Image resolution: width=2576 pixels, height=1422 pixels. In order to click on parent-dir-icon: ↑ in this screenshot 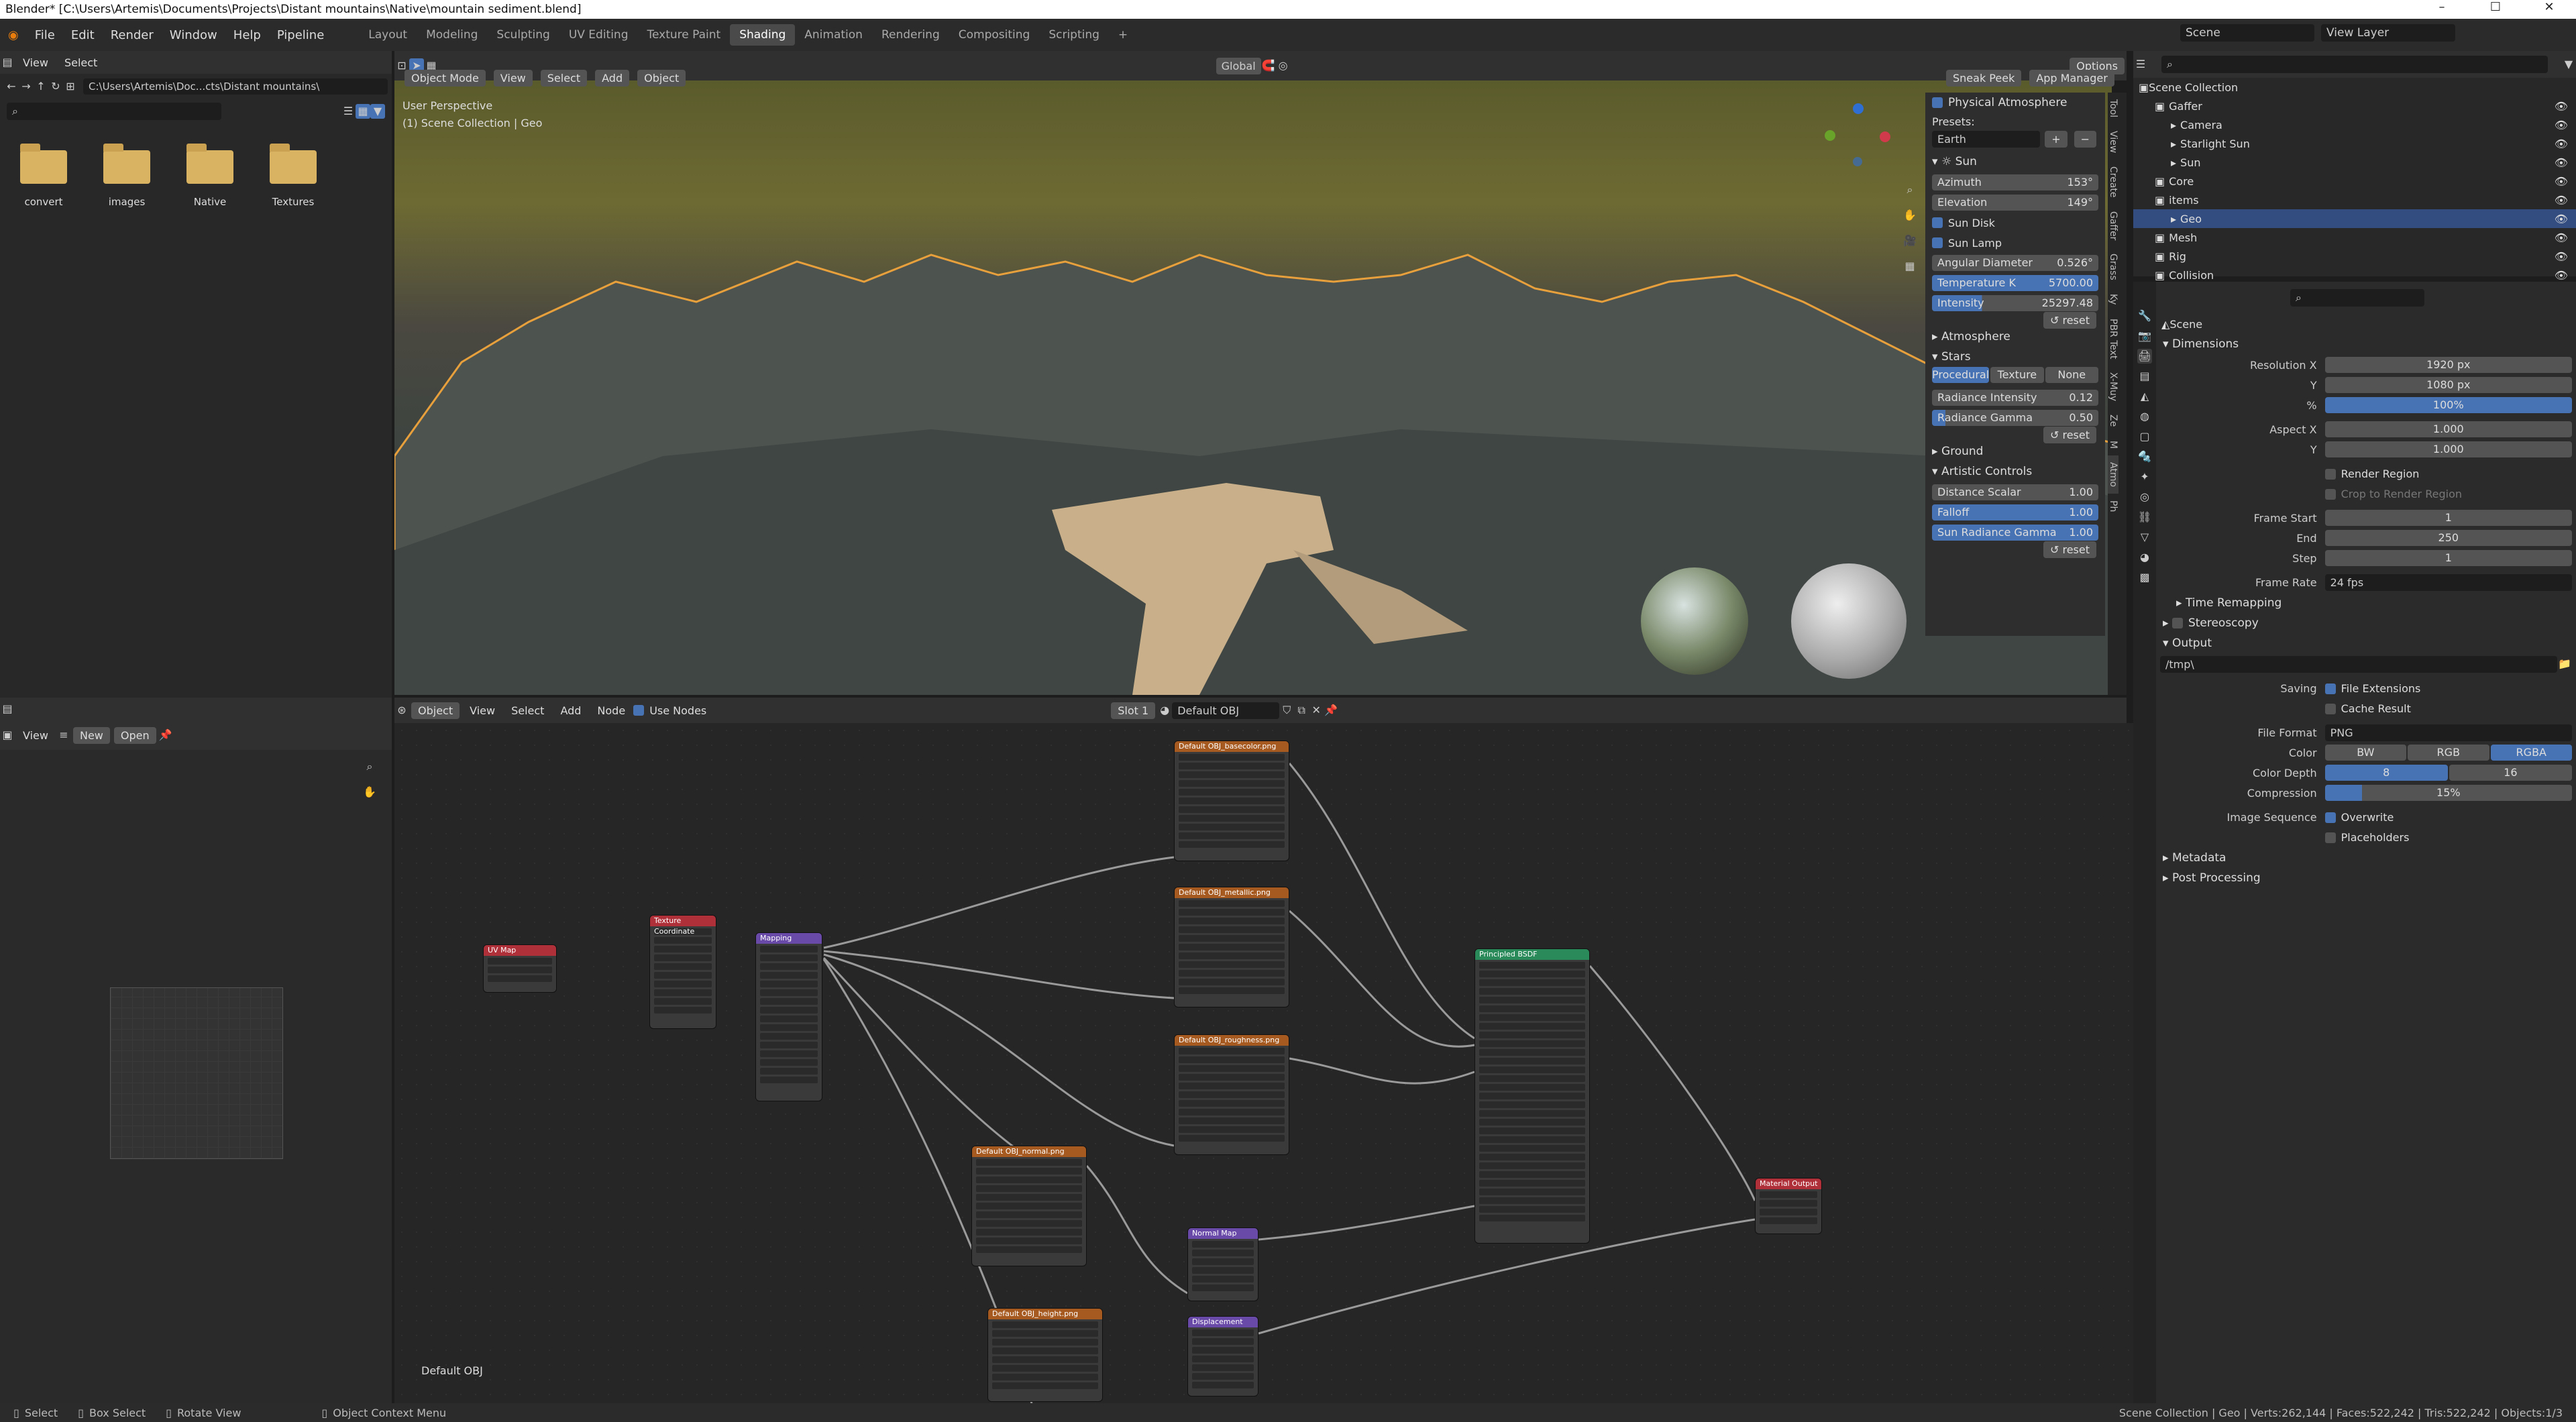, I will do `click(41, 86)`.